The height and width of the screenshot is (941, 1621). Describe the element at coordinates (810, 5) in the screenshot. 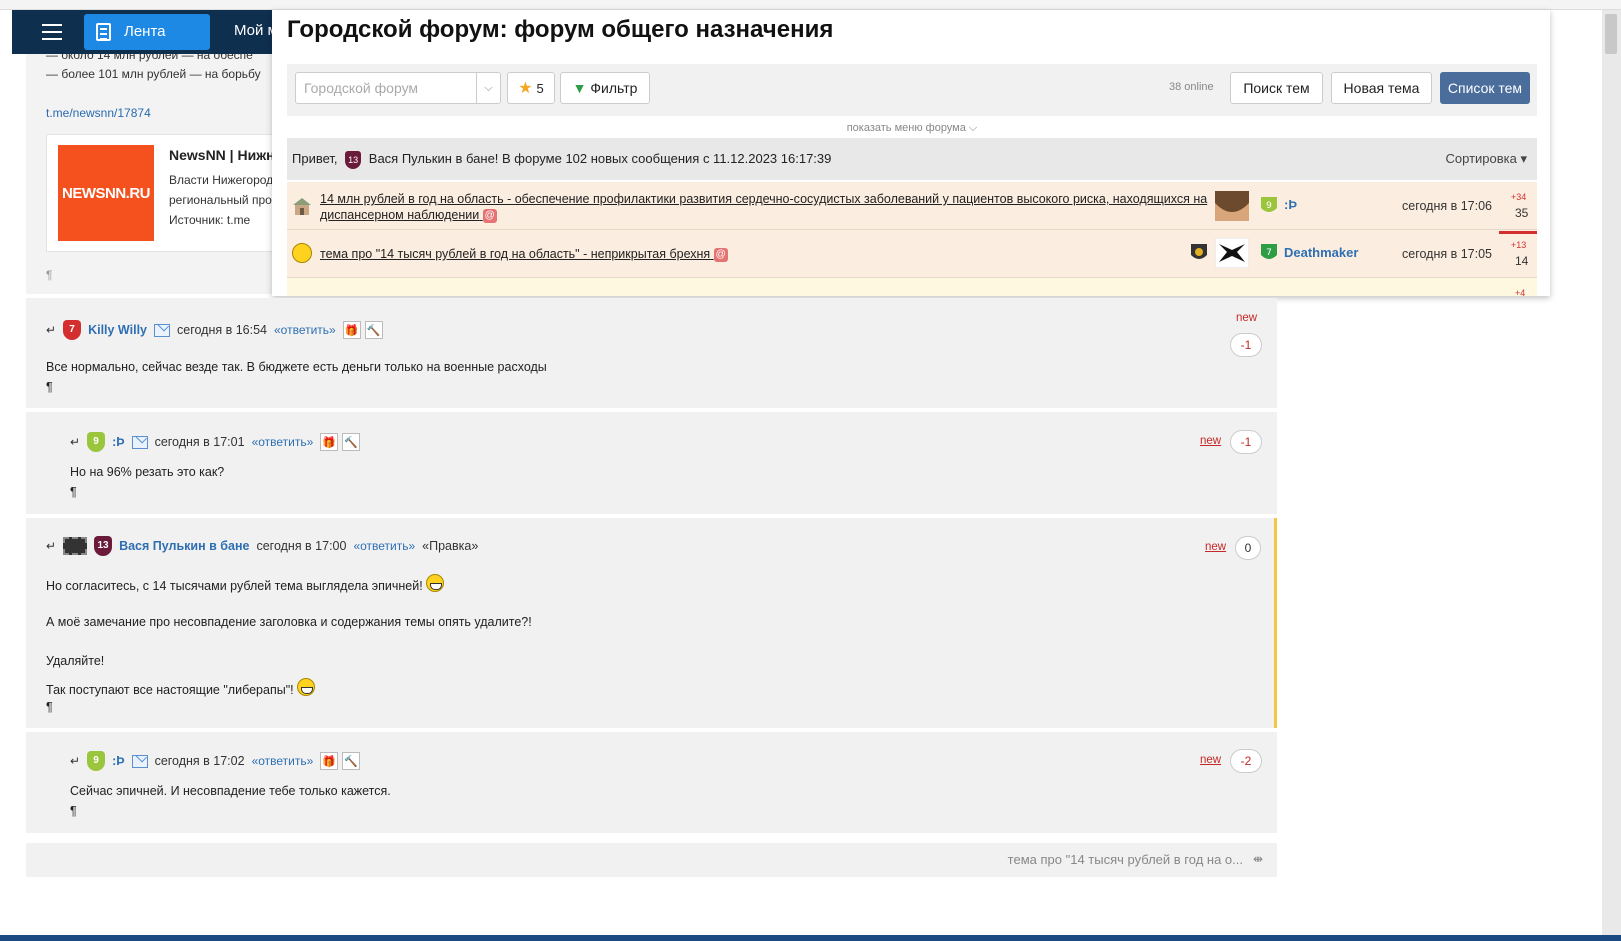

I see `browser-top-strip` at that location.